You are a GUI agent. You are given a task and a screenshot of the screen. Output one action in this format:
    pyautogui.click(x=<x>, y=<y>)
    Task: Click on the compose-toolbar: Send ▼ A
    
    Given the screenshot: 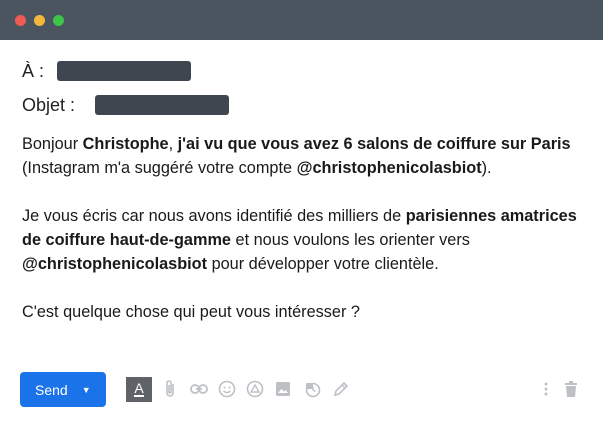 What is the action you would take?
    pyautogui.click(x=301, y=389)
    